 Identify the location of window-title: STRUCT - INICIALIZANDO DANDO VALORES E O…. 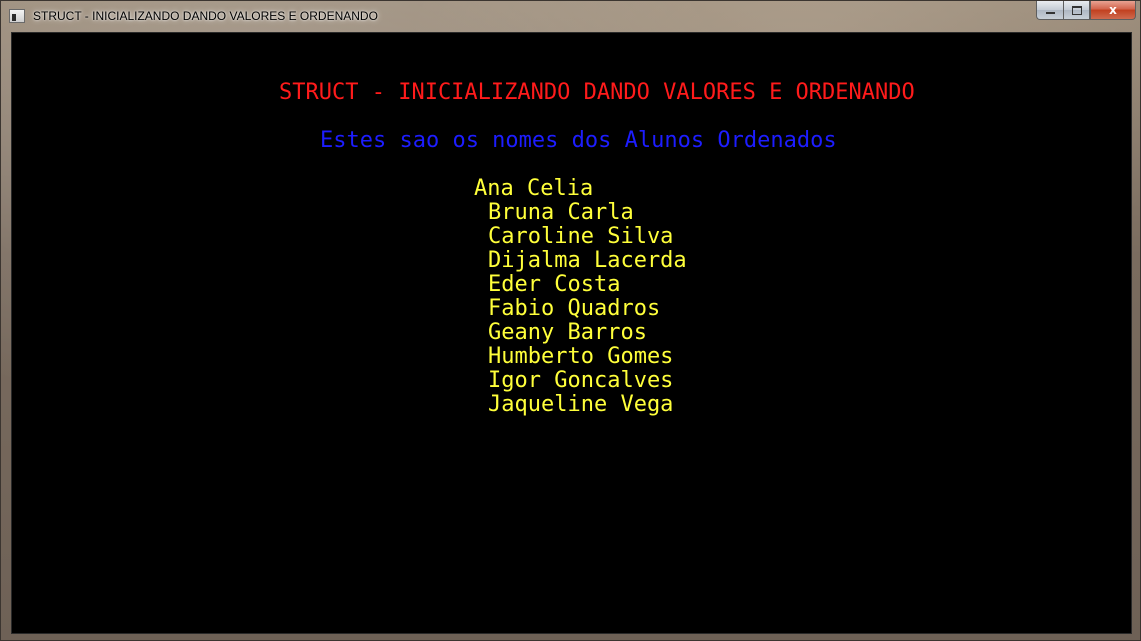
(205, 16).